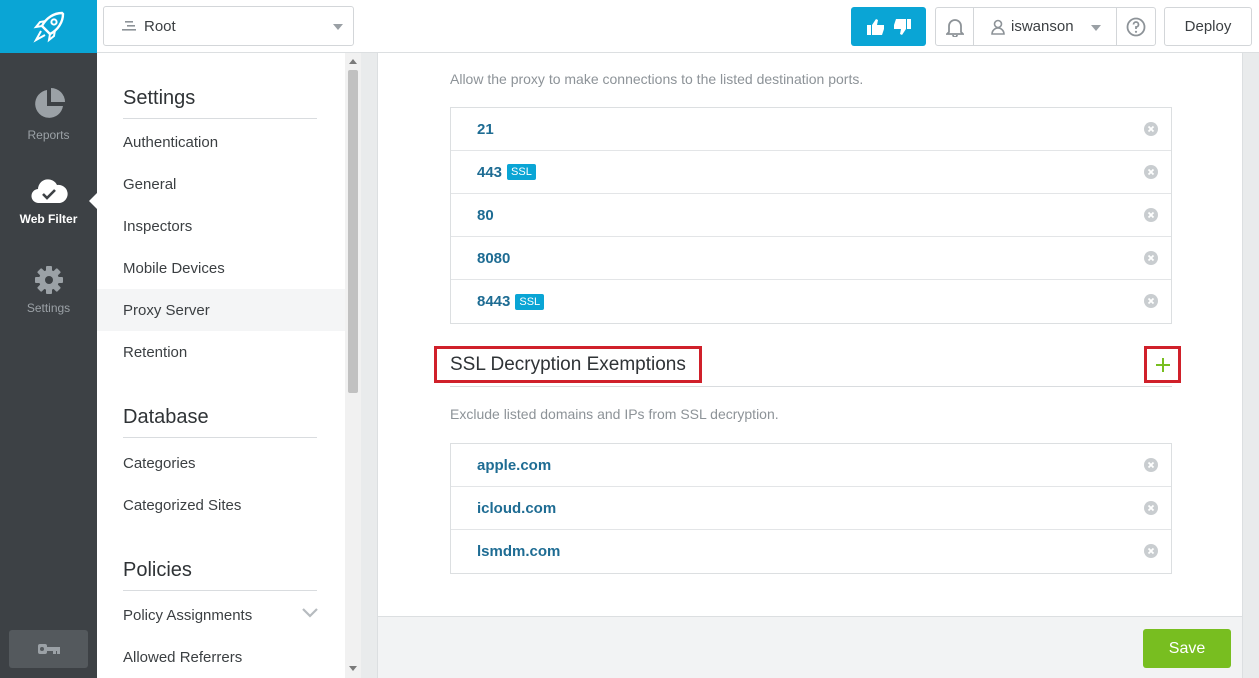  Describe the element at coordinates (811, 301) in the screenshot. I see `list-item: 8443 SSL` at that location.